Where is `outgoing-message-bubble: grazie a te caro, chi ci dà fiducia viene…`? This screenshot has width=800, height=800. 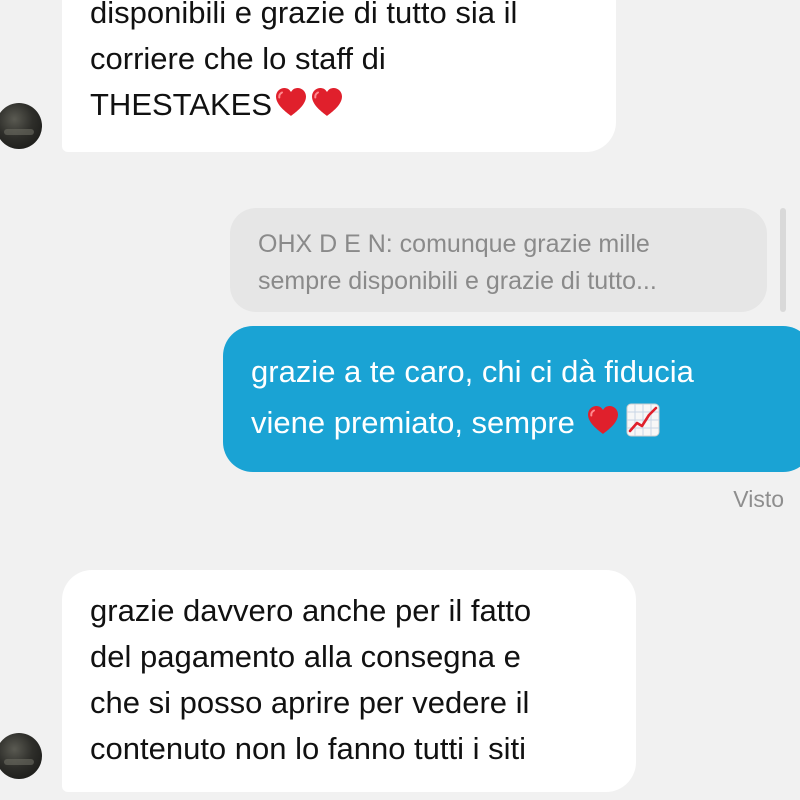
outgoing-message-bubble: grazie a te caro, chi ci dà fiducia viene… is located at coordinates (511, 399).